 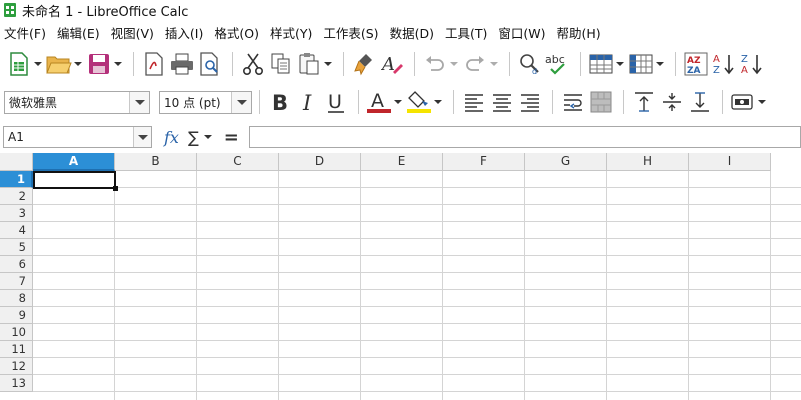 I want to click on menu-format: 格式(O), so click(x=236, y=32).